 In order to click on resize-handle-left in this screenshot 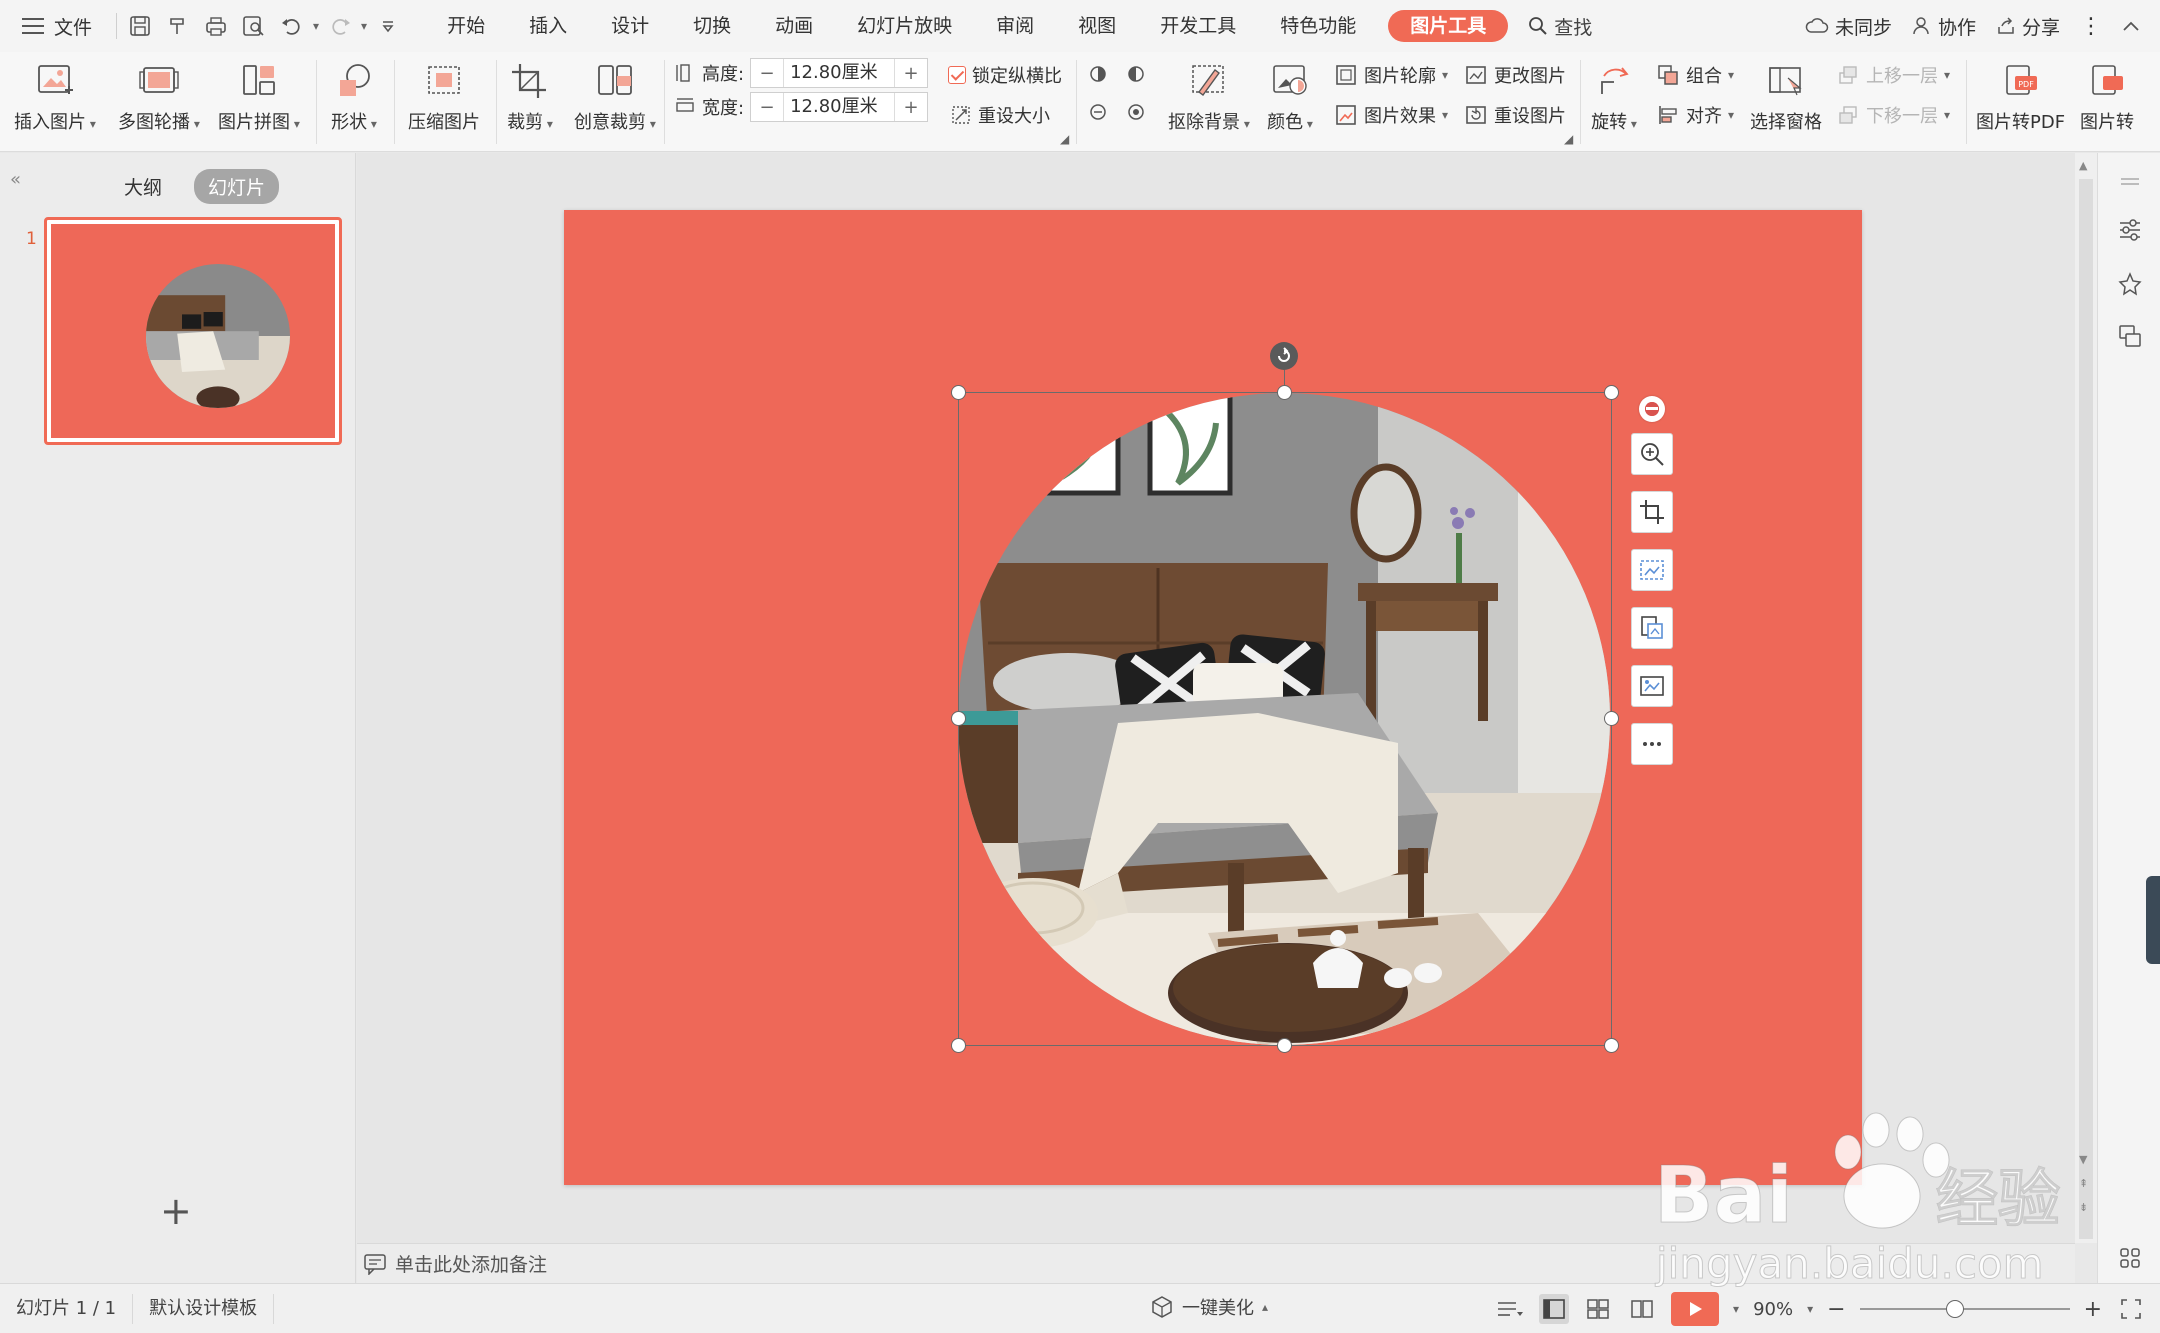, I will do `click(958, 718)`.